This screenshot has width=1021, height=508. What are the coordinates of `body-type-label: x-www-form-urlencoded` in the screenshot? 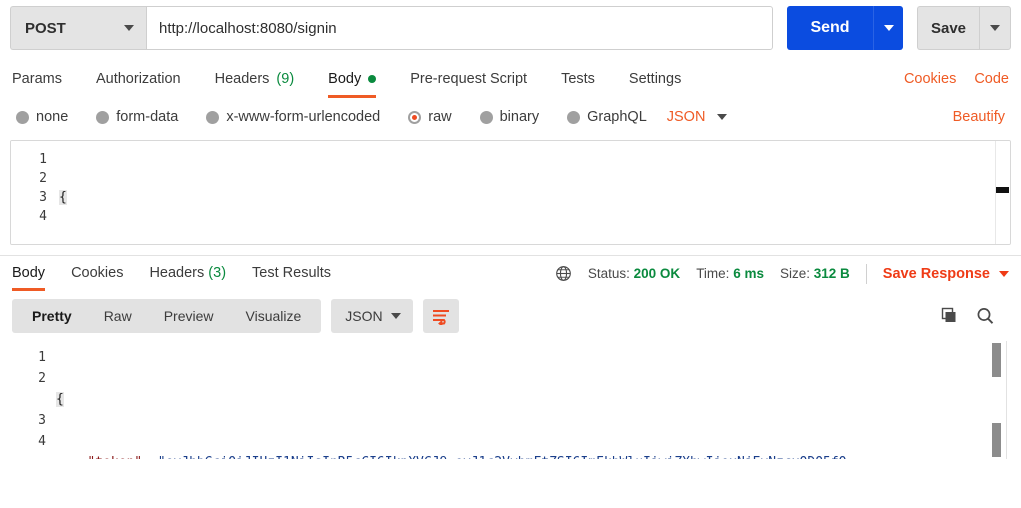 It's located at (303, 117).